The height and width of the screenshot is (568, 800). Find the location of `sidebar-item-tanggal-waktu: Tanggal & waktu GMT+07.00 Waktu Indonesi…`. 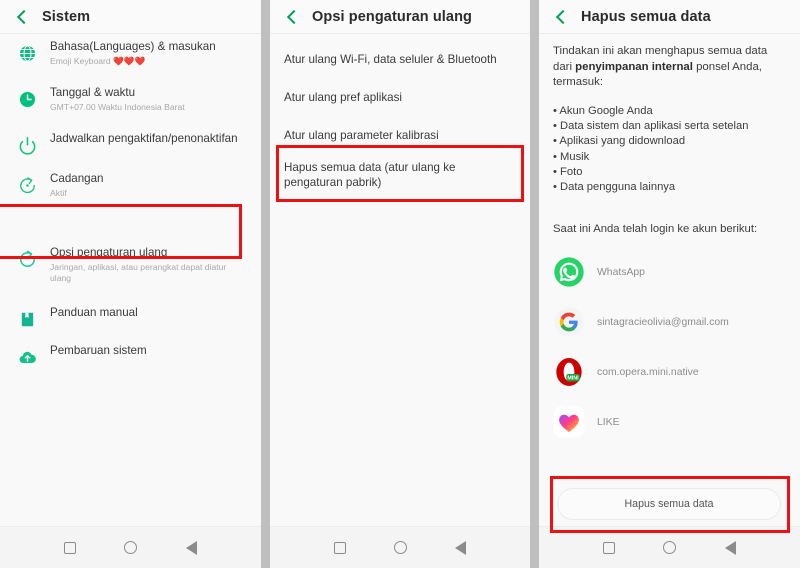

sidebar-item-tanggal-waktu: Tanggal & waktu GMT+07.00 Waktu Indonesi… is located at coordinates (130, 99).